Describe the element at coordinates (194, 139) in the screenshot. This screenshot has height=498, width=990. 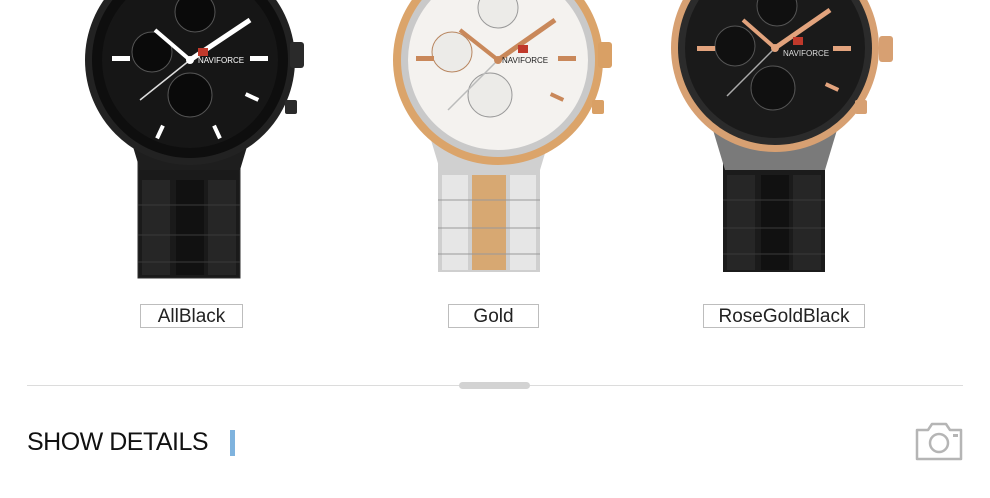
I see `watch-allblack-illustration: NAVIFORCE` at that location.